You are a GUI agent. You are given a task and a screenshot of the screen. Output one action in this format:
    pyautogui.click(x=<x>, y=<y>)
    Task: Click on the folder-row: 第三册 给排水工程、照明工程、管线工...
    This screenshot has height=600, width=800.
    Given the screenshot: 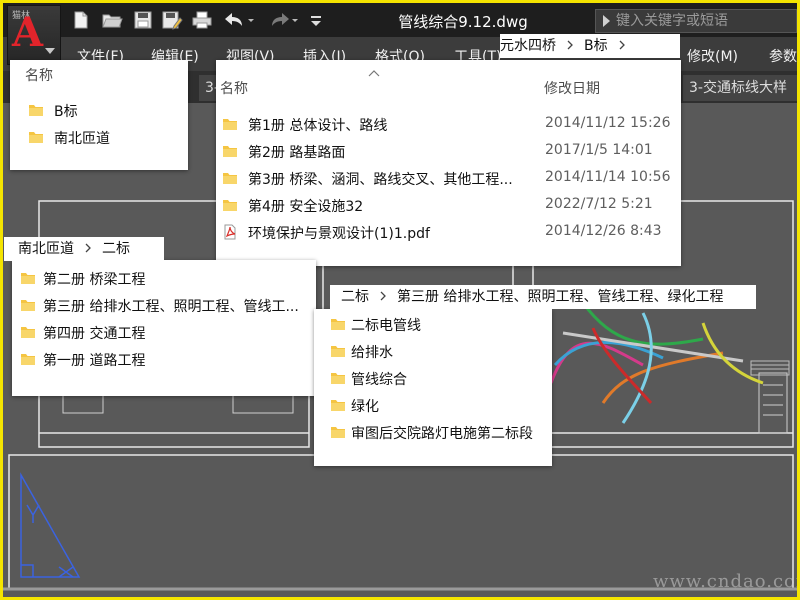 What is the action you would take?
    pyautogui.click(x=166, y=306)
    